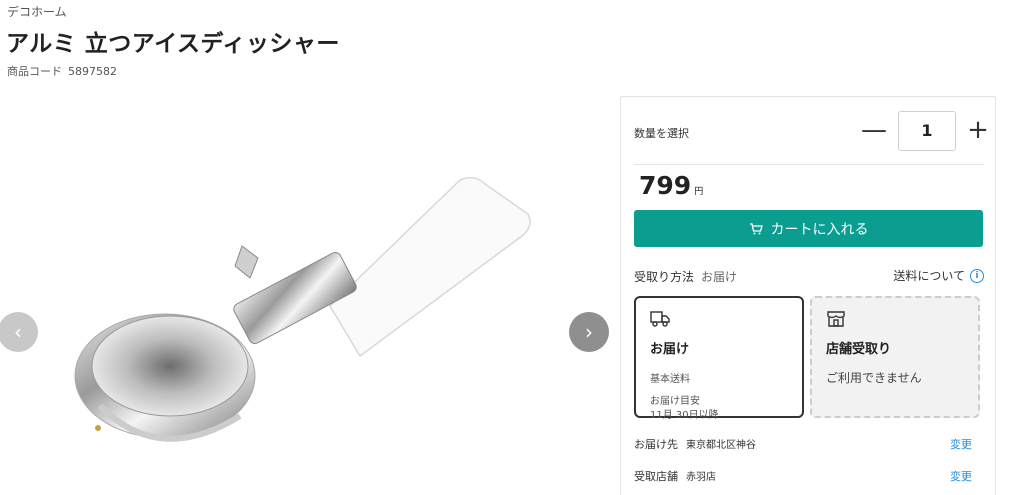 The width and height of the screenshot is (1024, 495). Describe the element at coordinates (895, 357) in the screenshot. I see `store-pickup-option: 店舗受取り ご利用できません` at that location.